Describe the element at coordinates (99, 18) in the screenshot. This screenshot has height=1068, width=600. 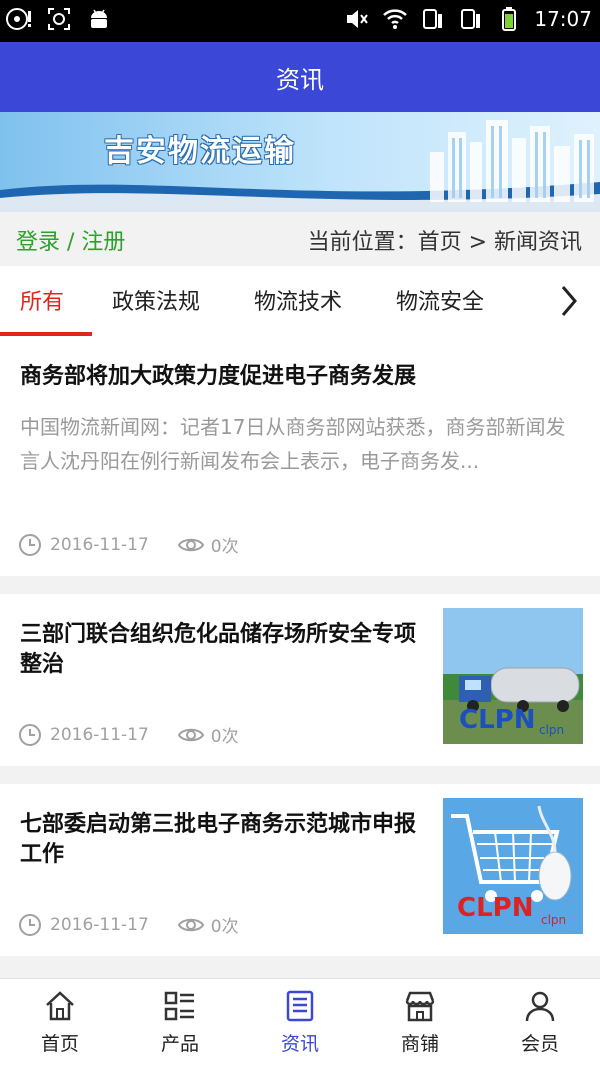
I see `android-icon` at that location.